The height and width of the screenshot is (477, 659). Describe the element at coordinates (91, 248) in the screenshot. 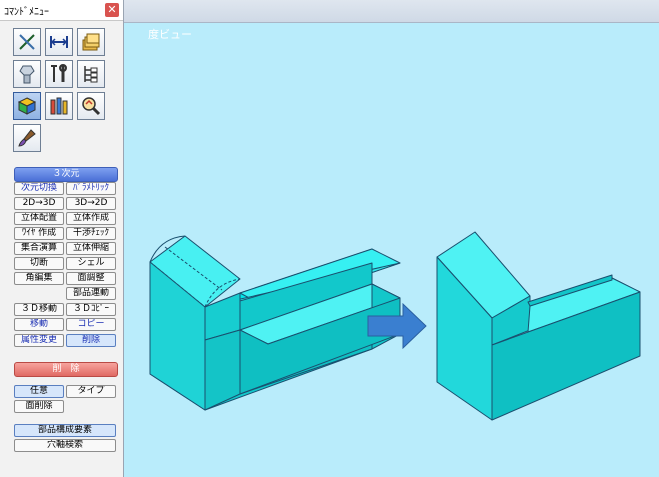

I see `solid-stretch-button: 立体伸縮` at that location.